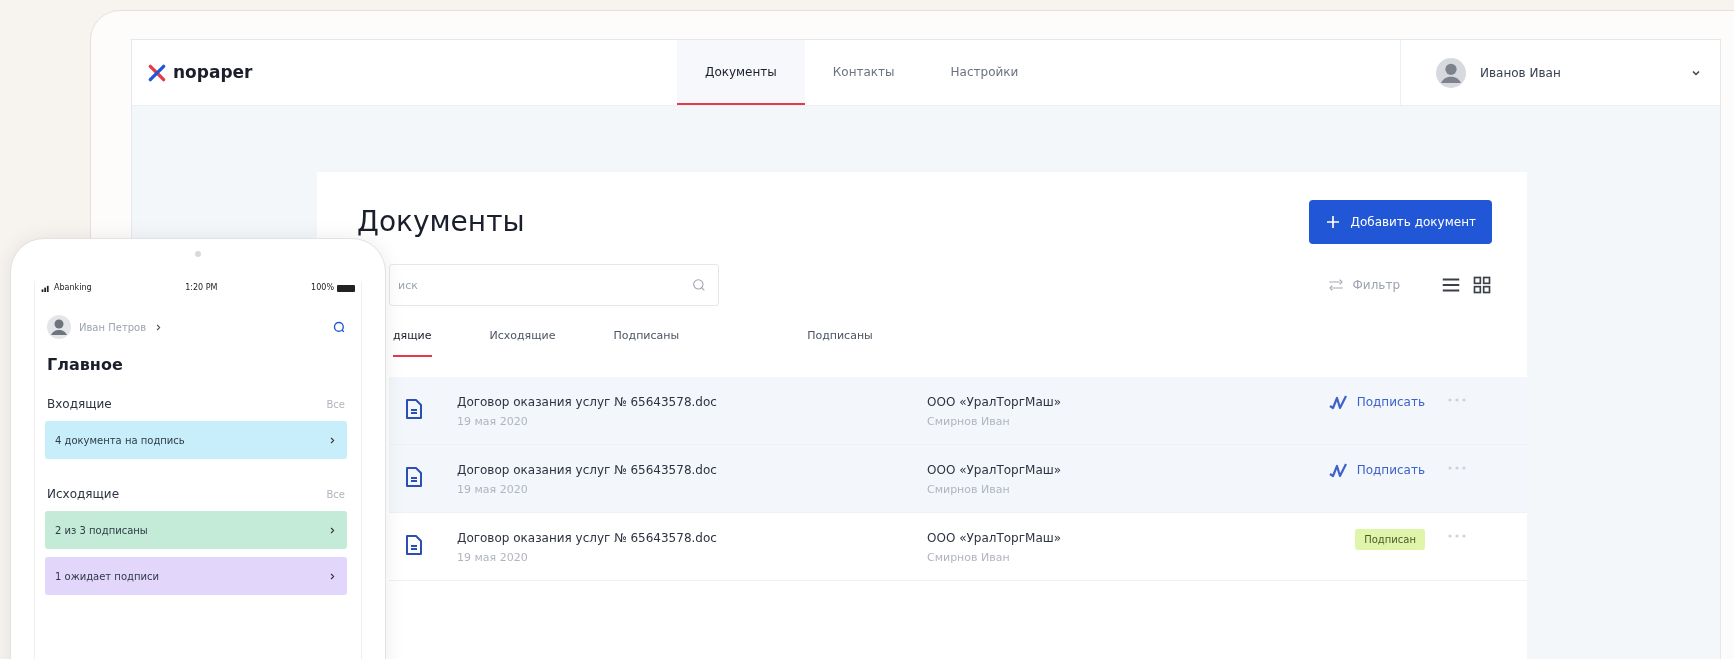  I want to click on summary-text: 4 документа на подпись, so click(120, 440).